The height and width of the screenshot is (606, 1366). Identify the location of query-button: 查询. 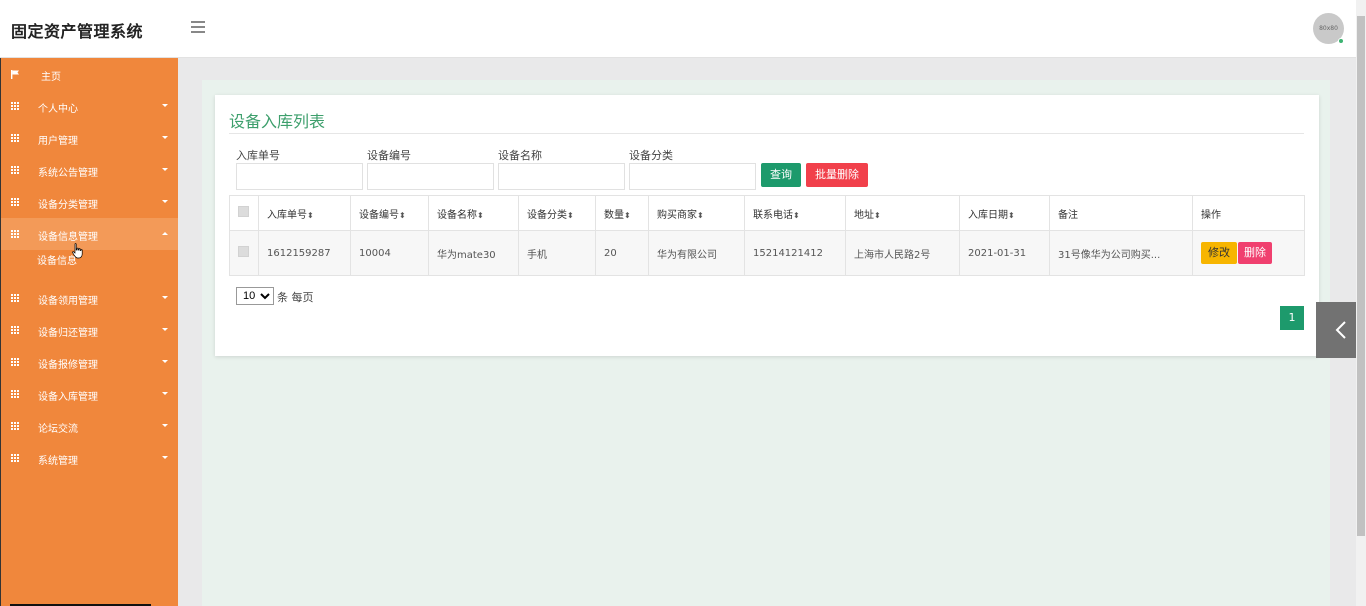
(781, 175).